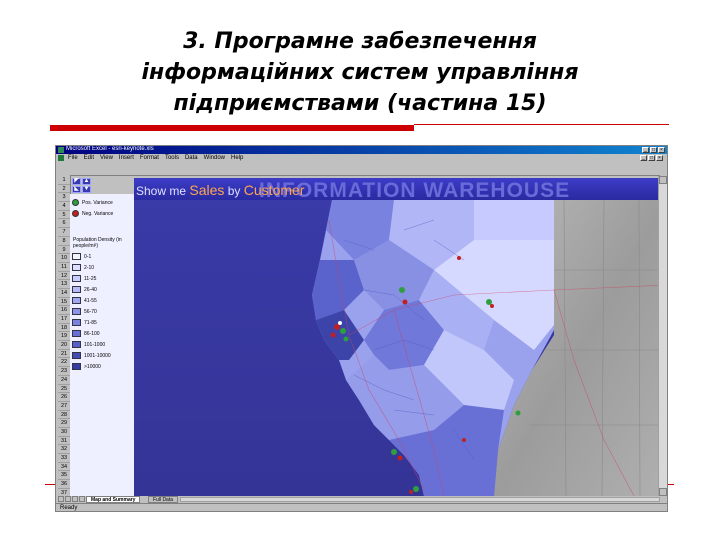  I want to click on menu-insert: Insert, so click(126, 158).